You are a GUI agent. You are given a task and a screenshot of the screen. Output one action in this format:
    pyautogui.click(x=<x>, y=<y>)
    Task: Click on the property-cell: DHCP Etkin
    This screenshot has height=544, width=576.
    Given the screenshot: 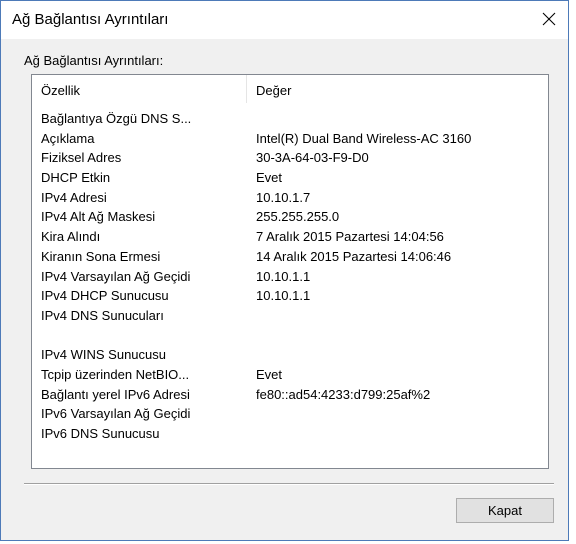 What is the action you would take?
    pyautogui.click(x=76, y=178)
    